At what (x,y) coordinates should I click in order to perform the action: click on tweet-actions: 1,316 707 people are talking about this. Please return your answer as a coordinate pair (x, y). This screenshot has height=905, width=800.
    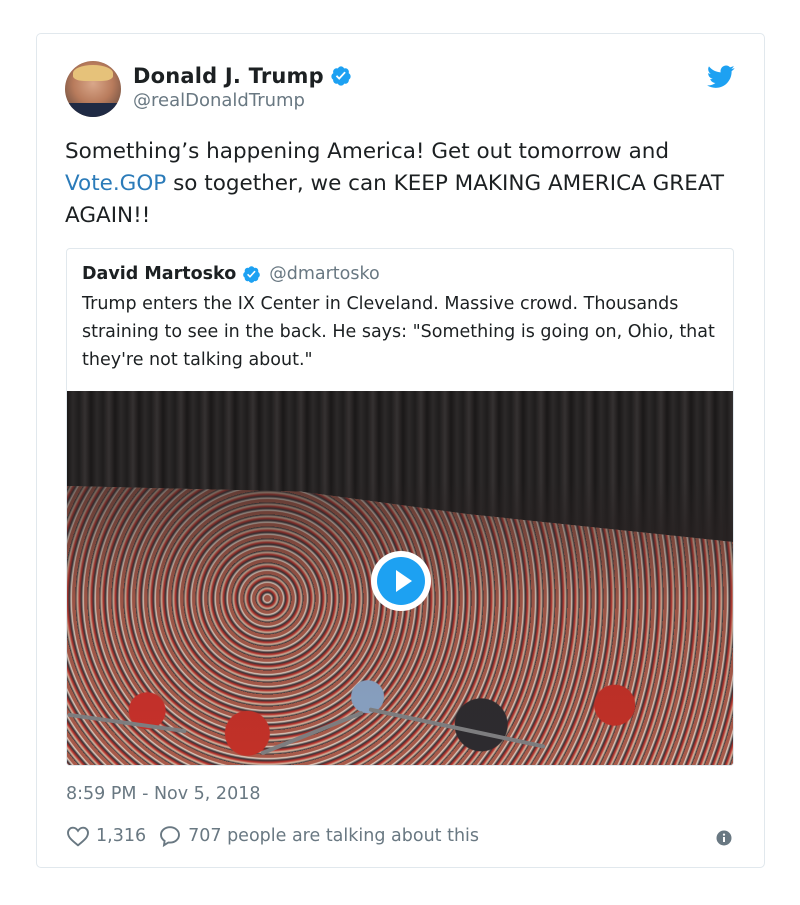
    Looking at the image, I should click on (272, 836).